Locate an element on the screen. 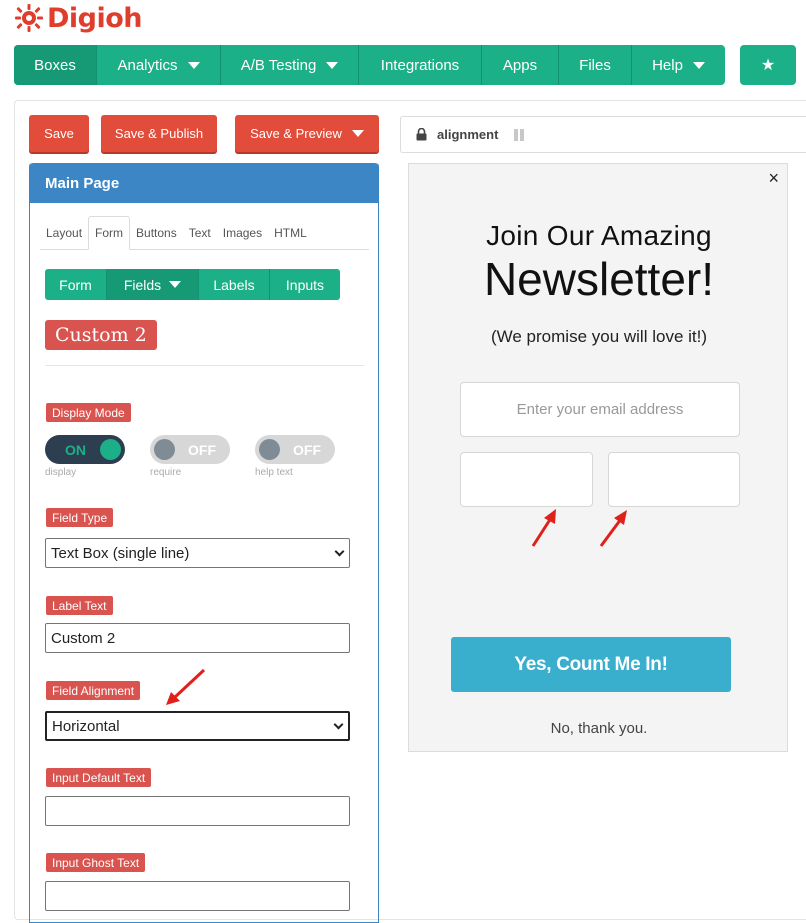 Image resolution: width=806 pixels, height=923 pixels. lock-icon is located at coordinates (421, 134).